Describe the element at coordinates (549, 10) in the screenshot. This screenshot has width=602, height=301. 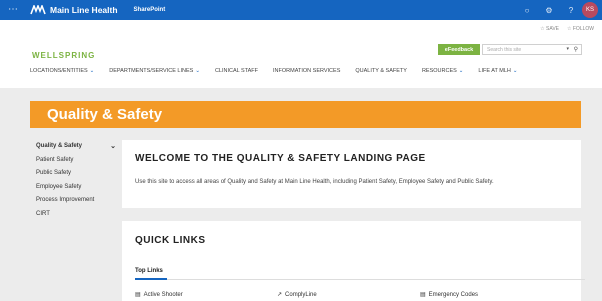
I see `gear-icon: ⚙` at that location.